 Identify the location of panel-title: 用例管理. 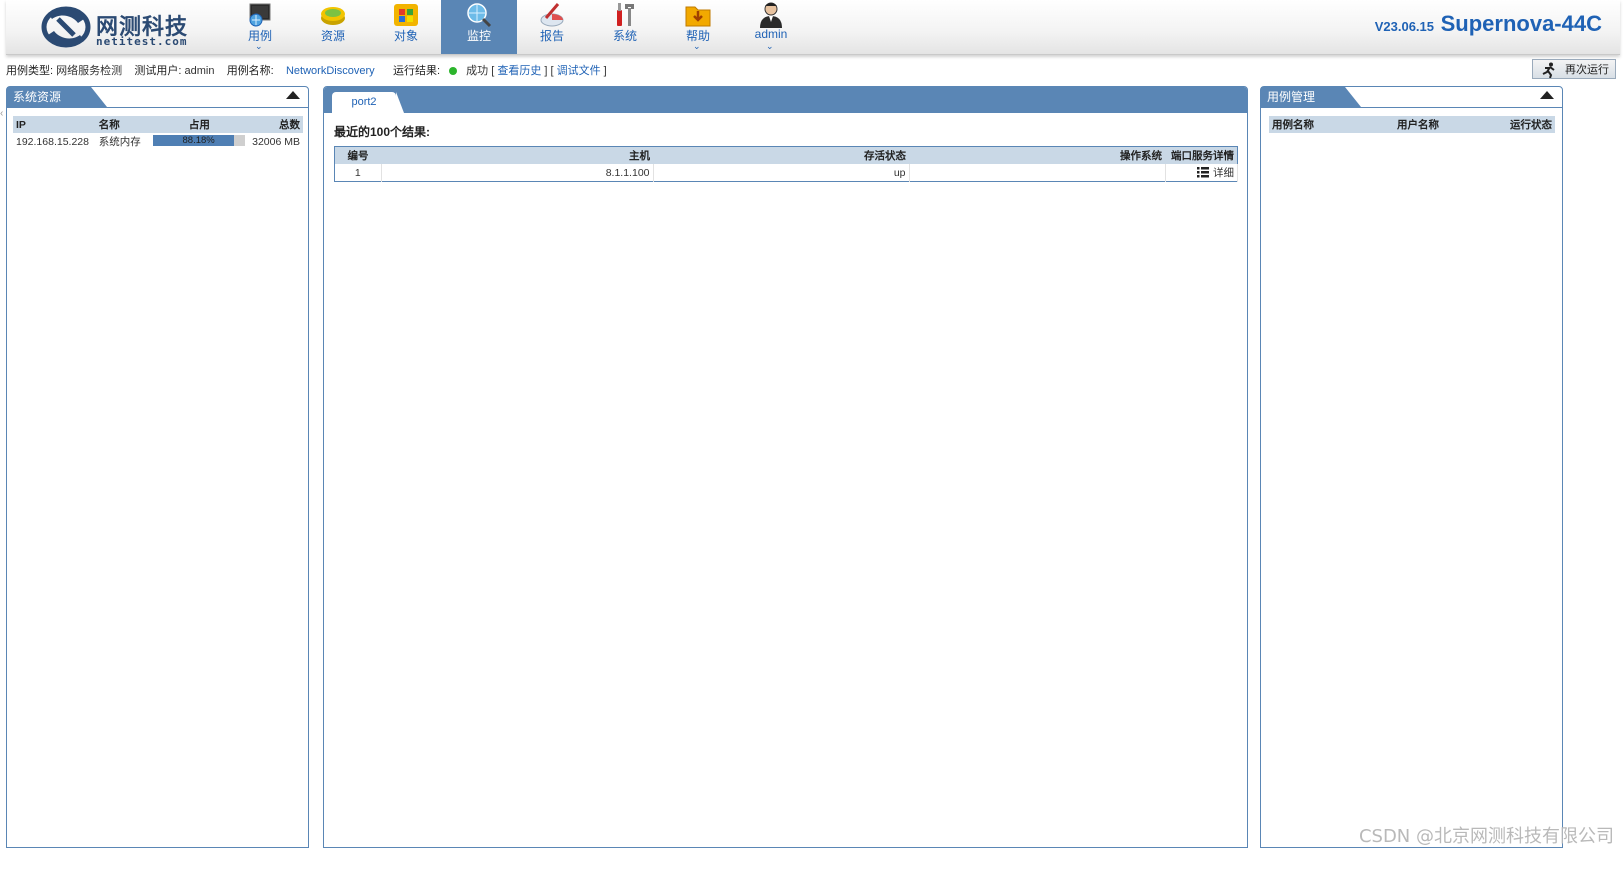
(1311, 97).